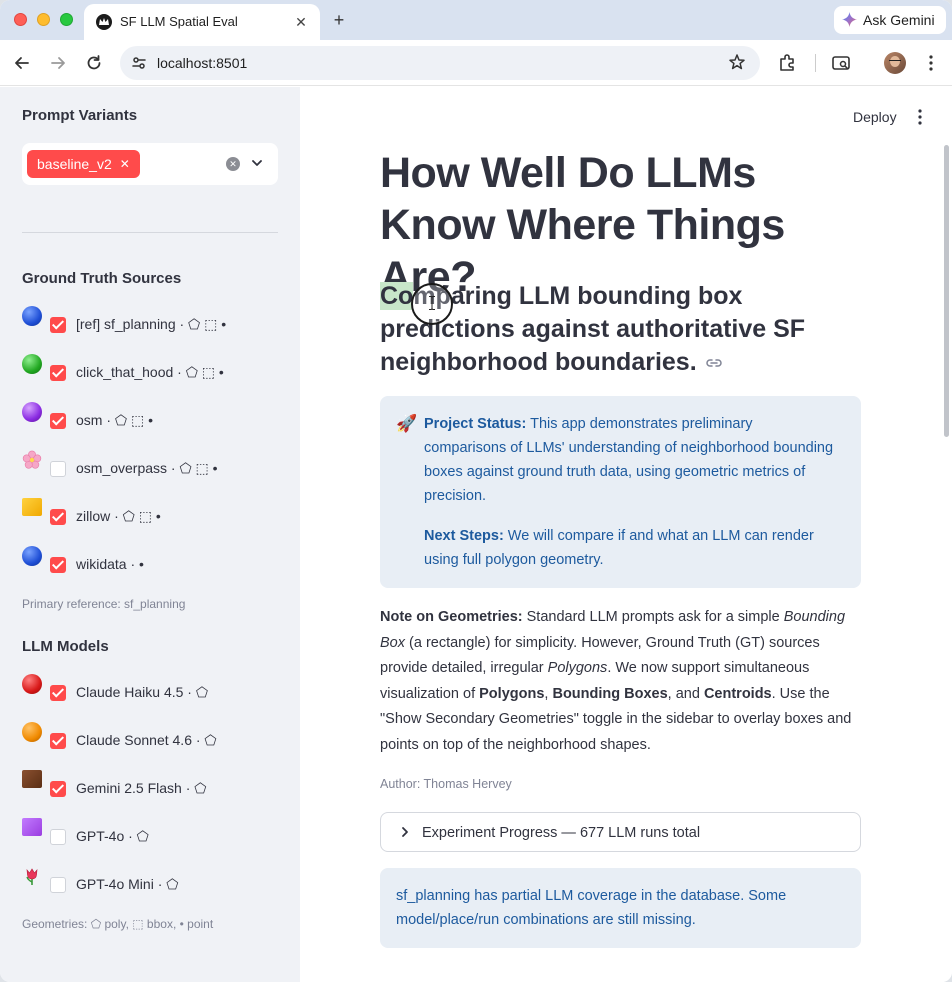  I want to click on text-cursor-icon, so click(432, 303).